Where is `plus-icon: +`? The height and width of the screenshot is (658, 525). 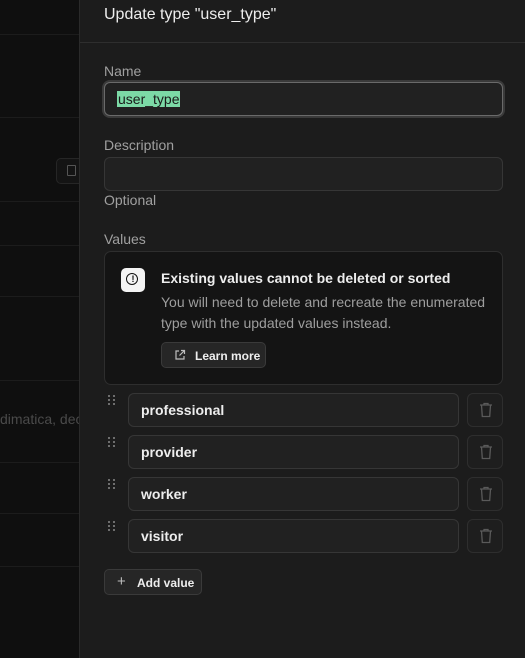
plus-icon: + is located at coordinates (121, 581).